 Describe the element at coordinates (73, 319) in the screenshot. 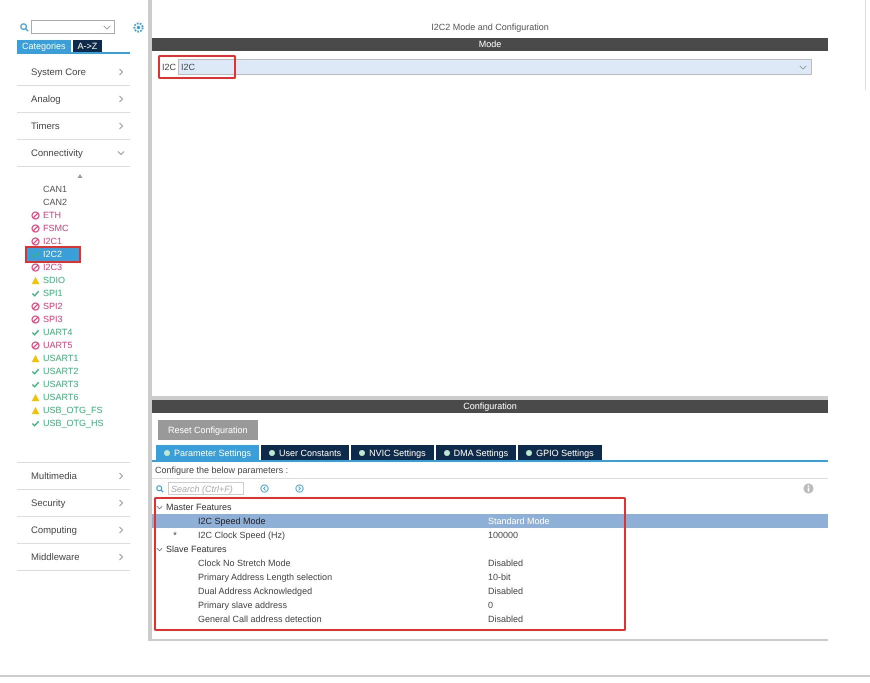

I see `peripheral-item: SPI3` at that location.